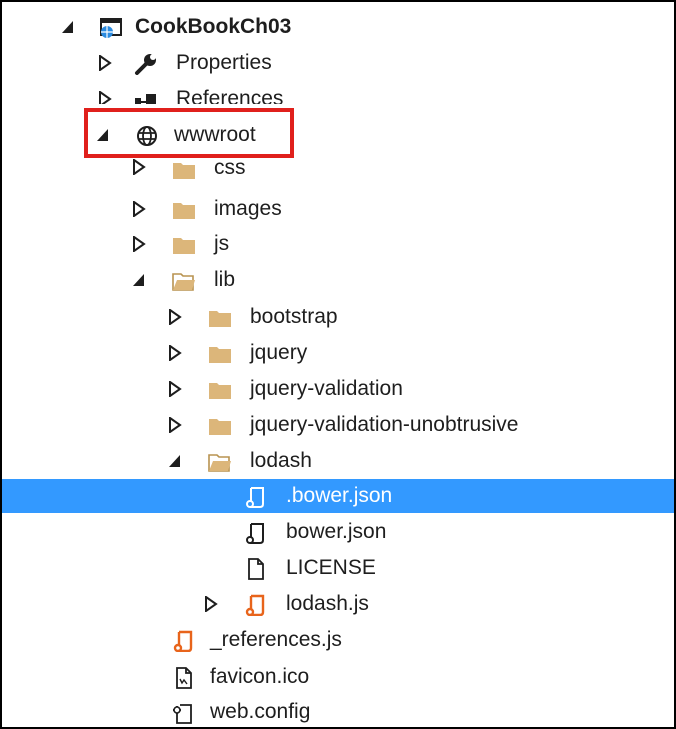  I want to click on tree-item-lodash: lodash, so click(338, 461).